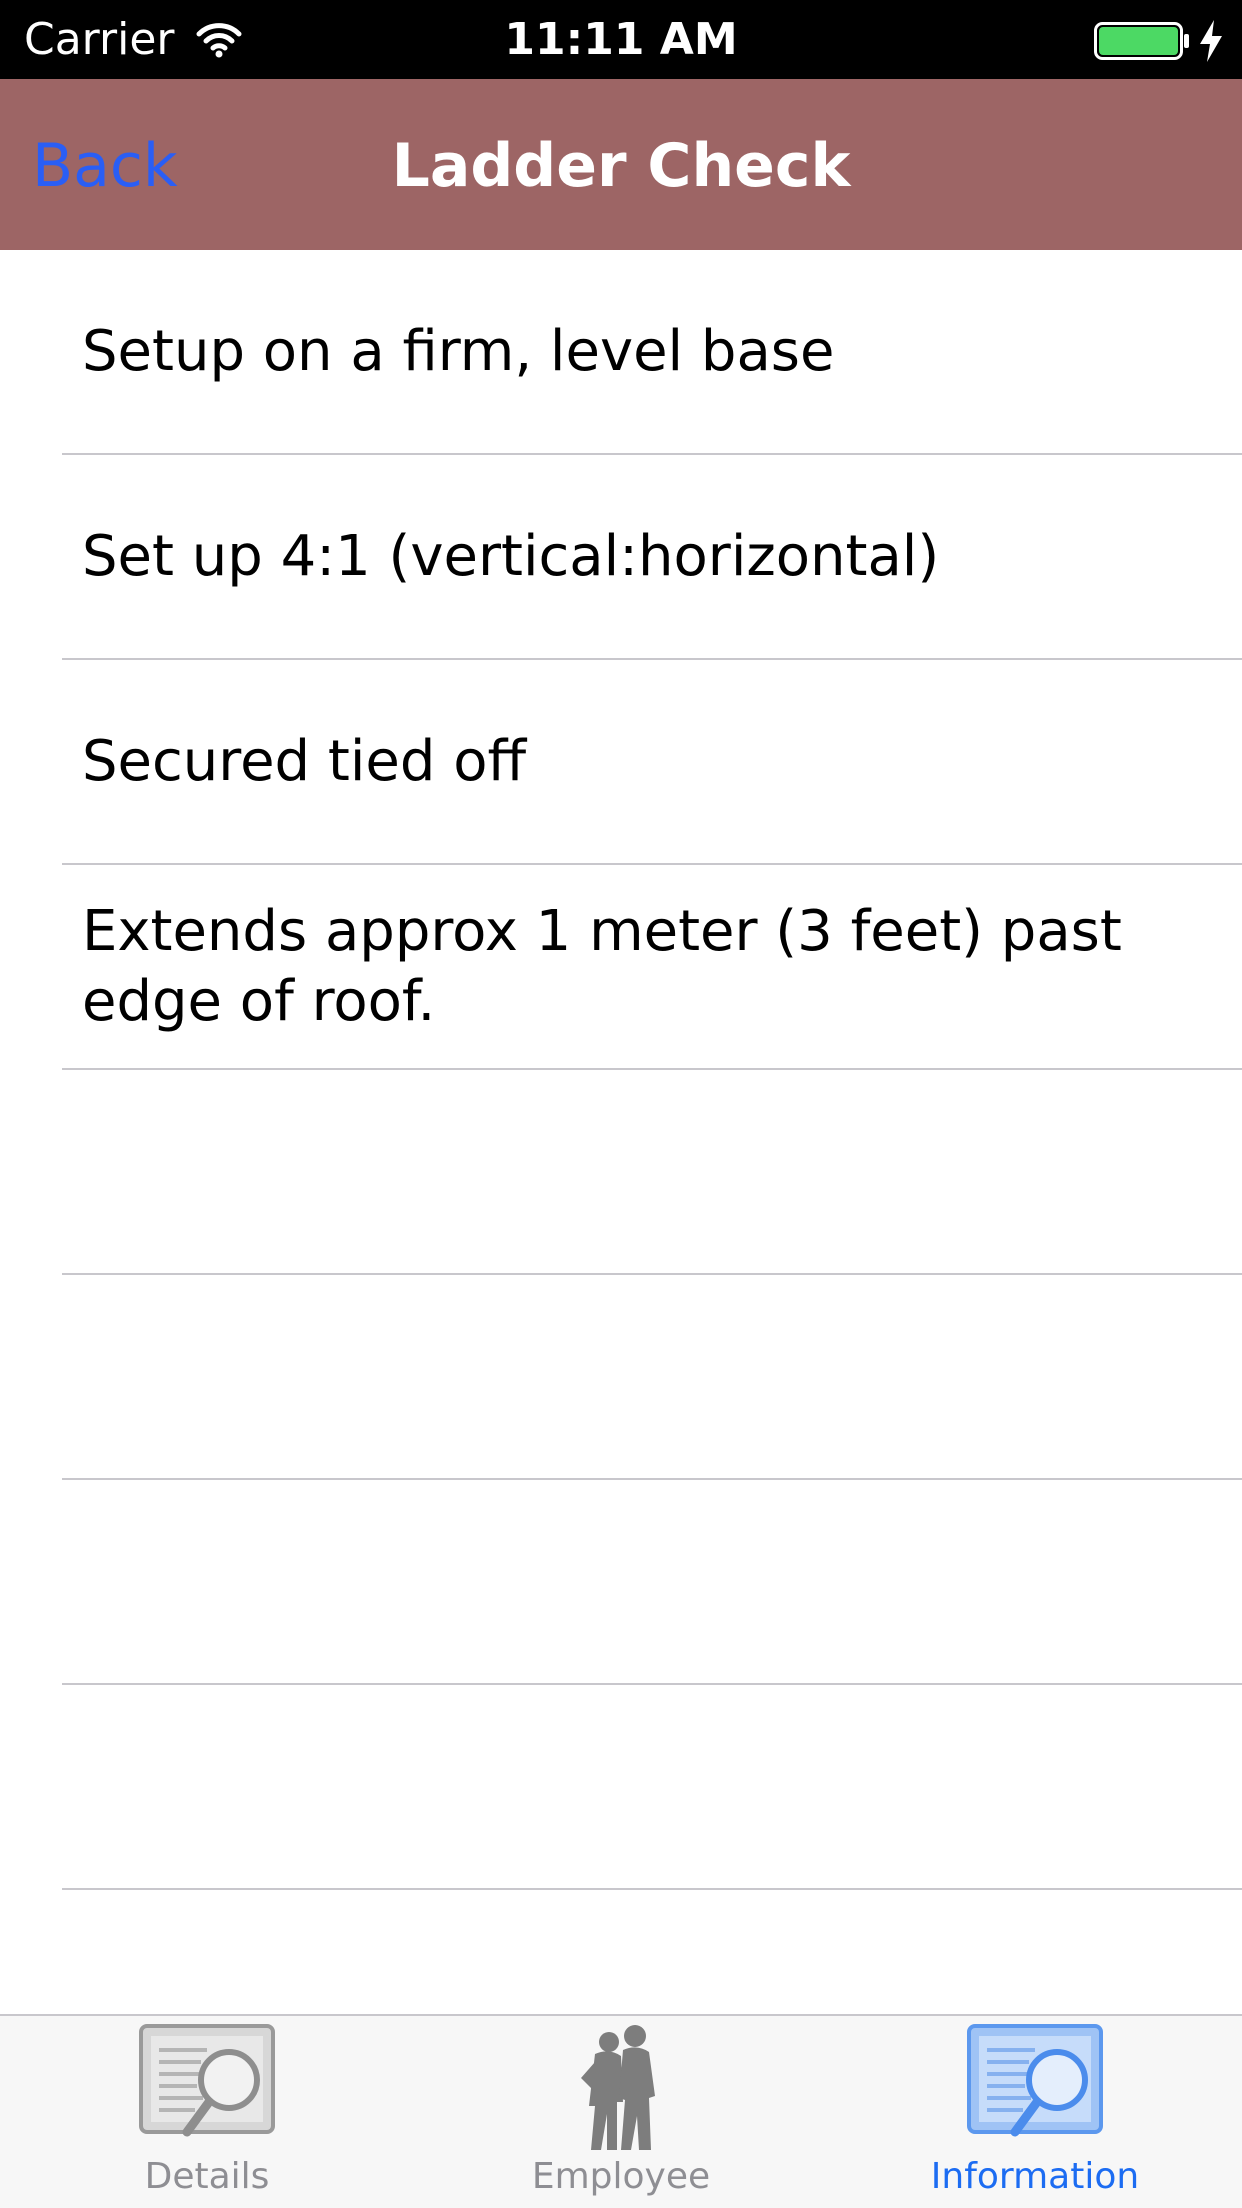  What do you see at coordinates (511, 556) in the screenshot?
I see `list-item-label: Set up 4:1 (vertical:horizontal)` at bounding box center [511, 556].